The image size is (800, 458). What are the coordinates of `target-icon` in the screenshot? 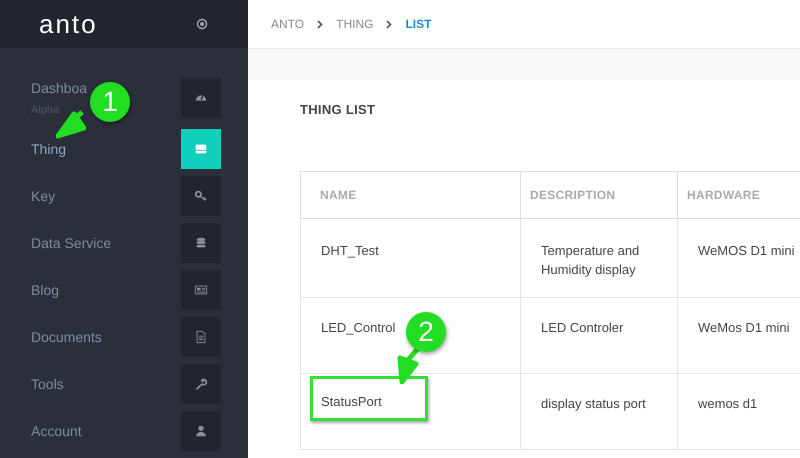 It's located at (202, 24).